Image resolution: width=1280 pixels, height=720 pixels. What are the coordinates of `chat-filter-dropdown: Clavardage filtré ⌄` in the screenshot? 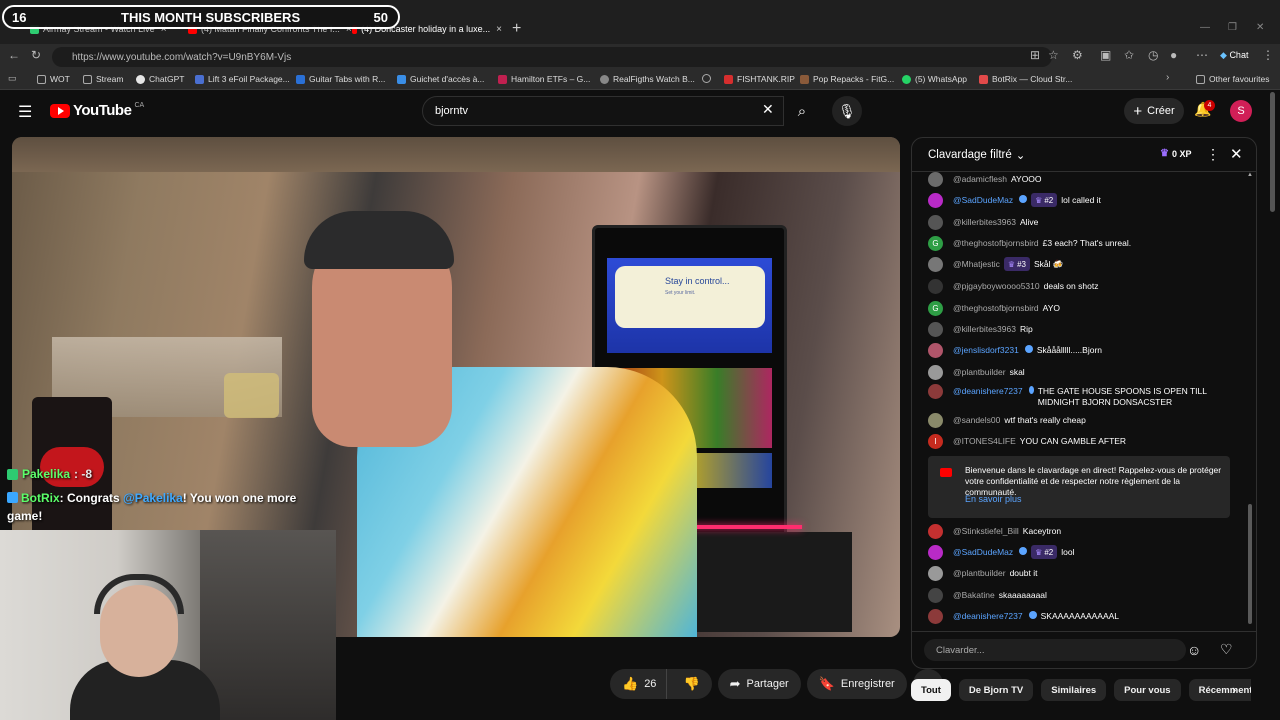 It's located at (976, 155).